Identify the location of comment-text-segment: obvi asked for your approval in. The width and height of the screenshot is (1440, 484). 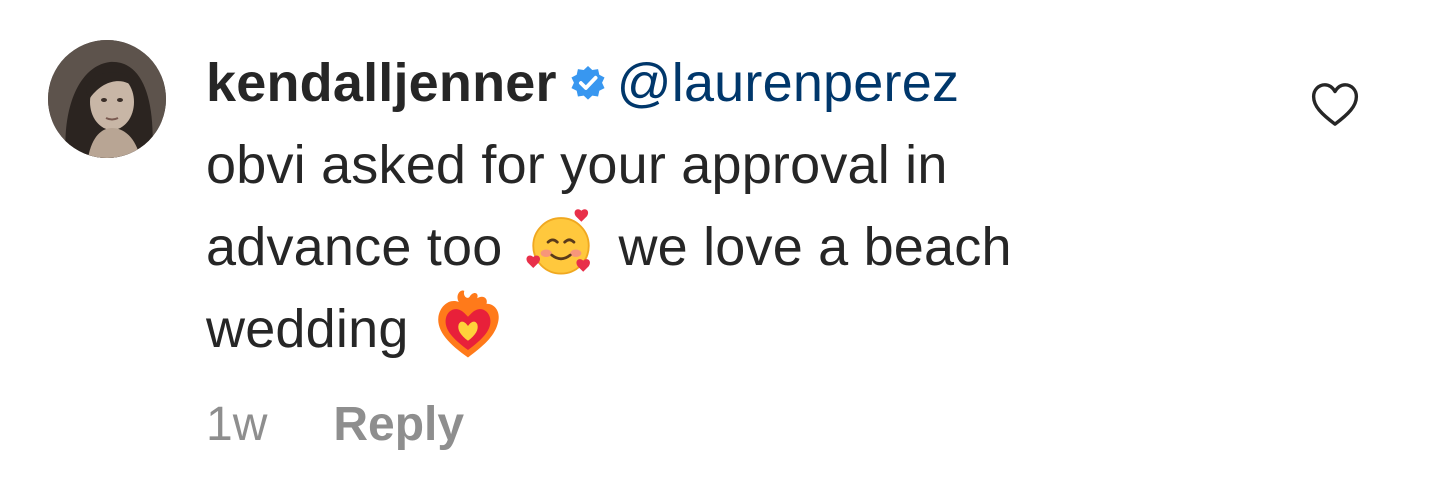
(577, 165).